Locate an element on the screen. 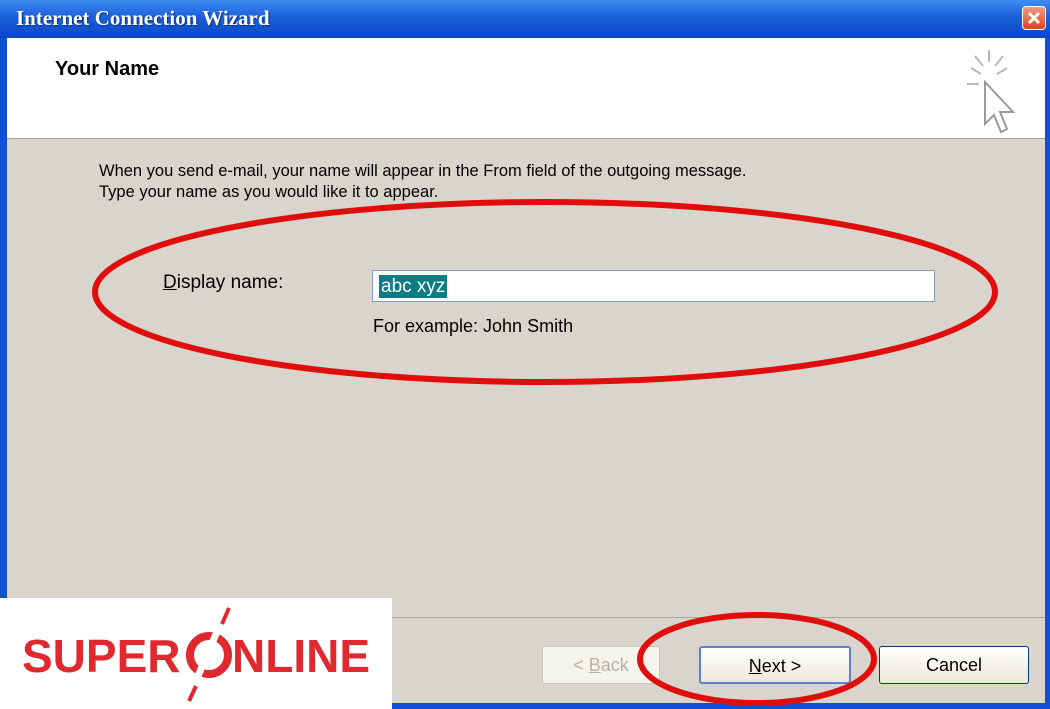 This screenshot has height=709, width=1050. display-name-input: abc xyz is located at coordinates (653, 286).